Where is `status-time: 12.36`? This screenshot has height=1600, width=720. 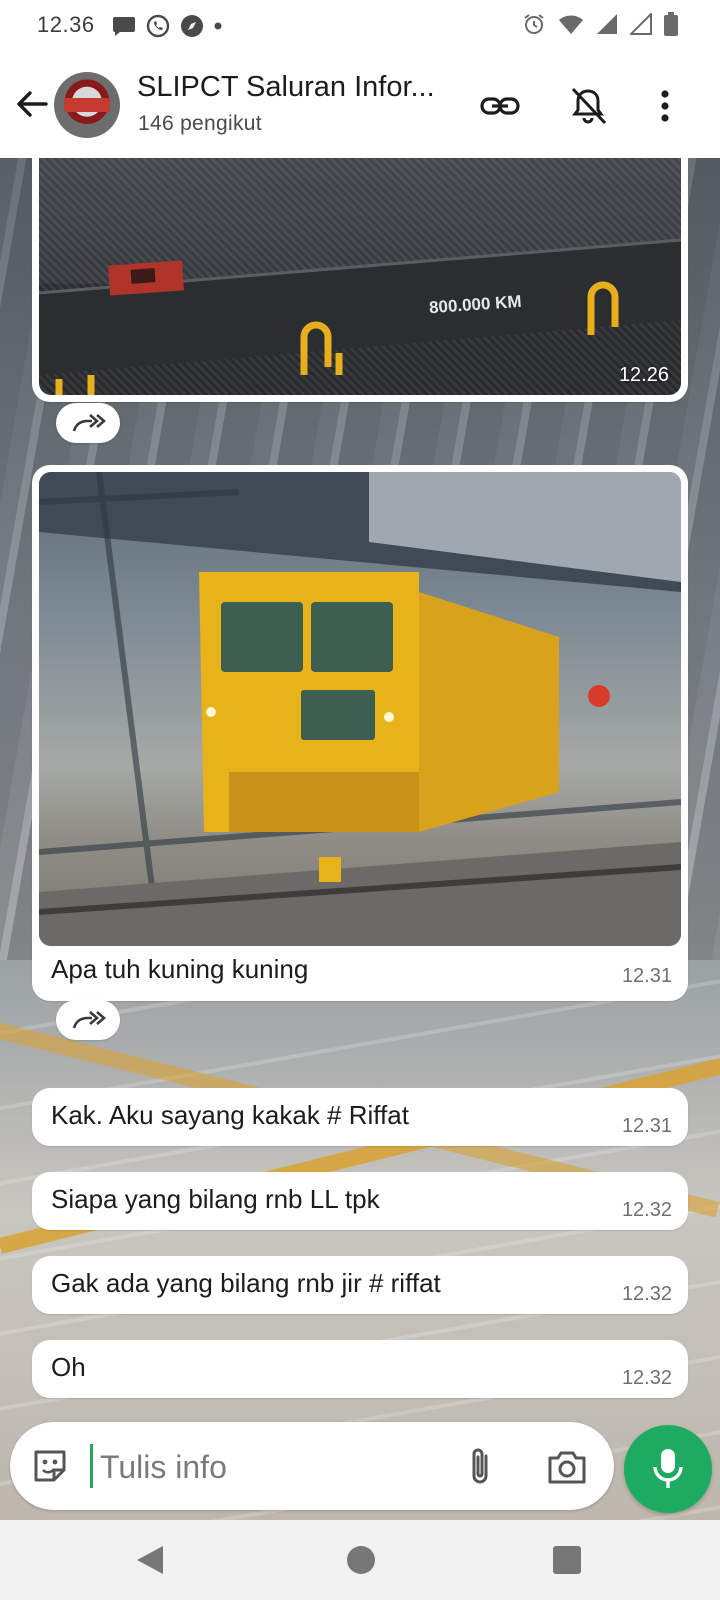 status-time: 12.36 is located at coordinates (66, 24).